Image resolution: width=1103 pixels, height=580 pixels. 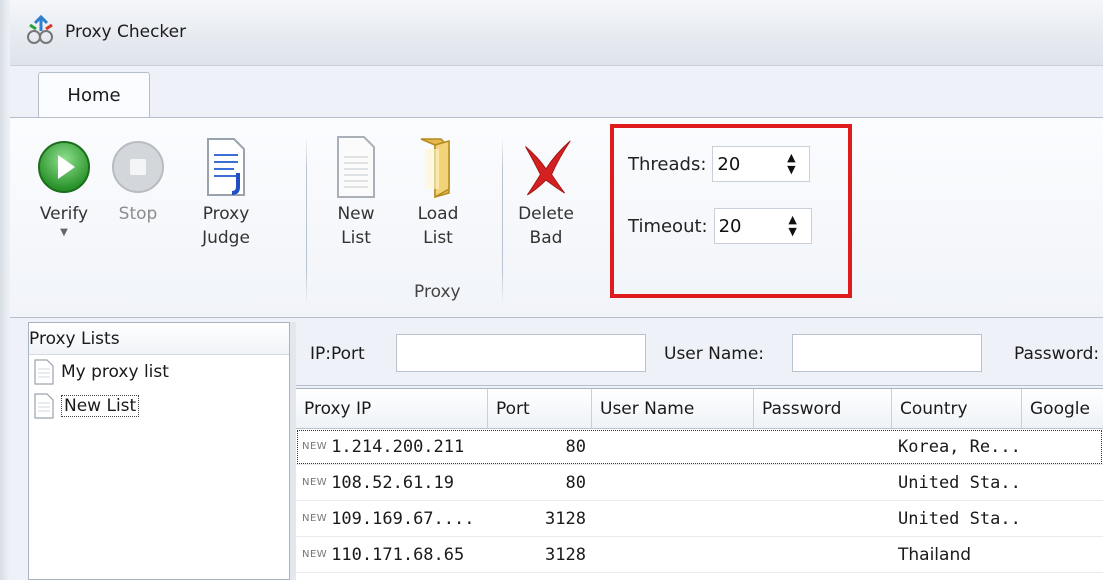 I want to click on chevron-down-icon: ▼, so click(x=64, y=233).